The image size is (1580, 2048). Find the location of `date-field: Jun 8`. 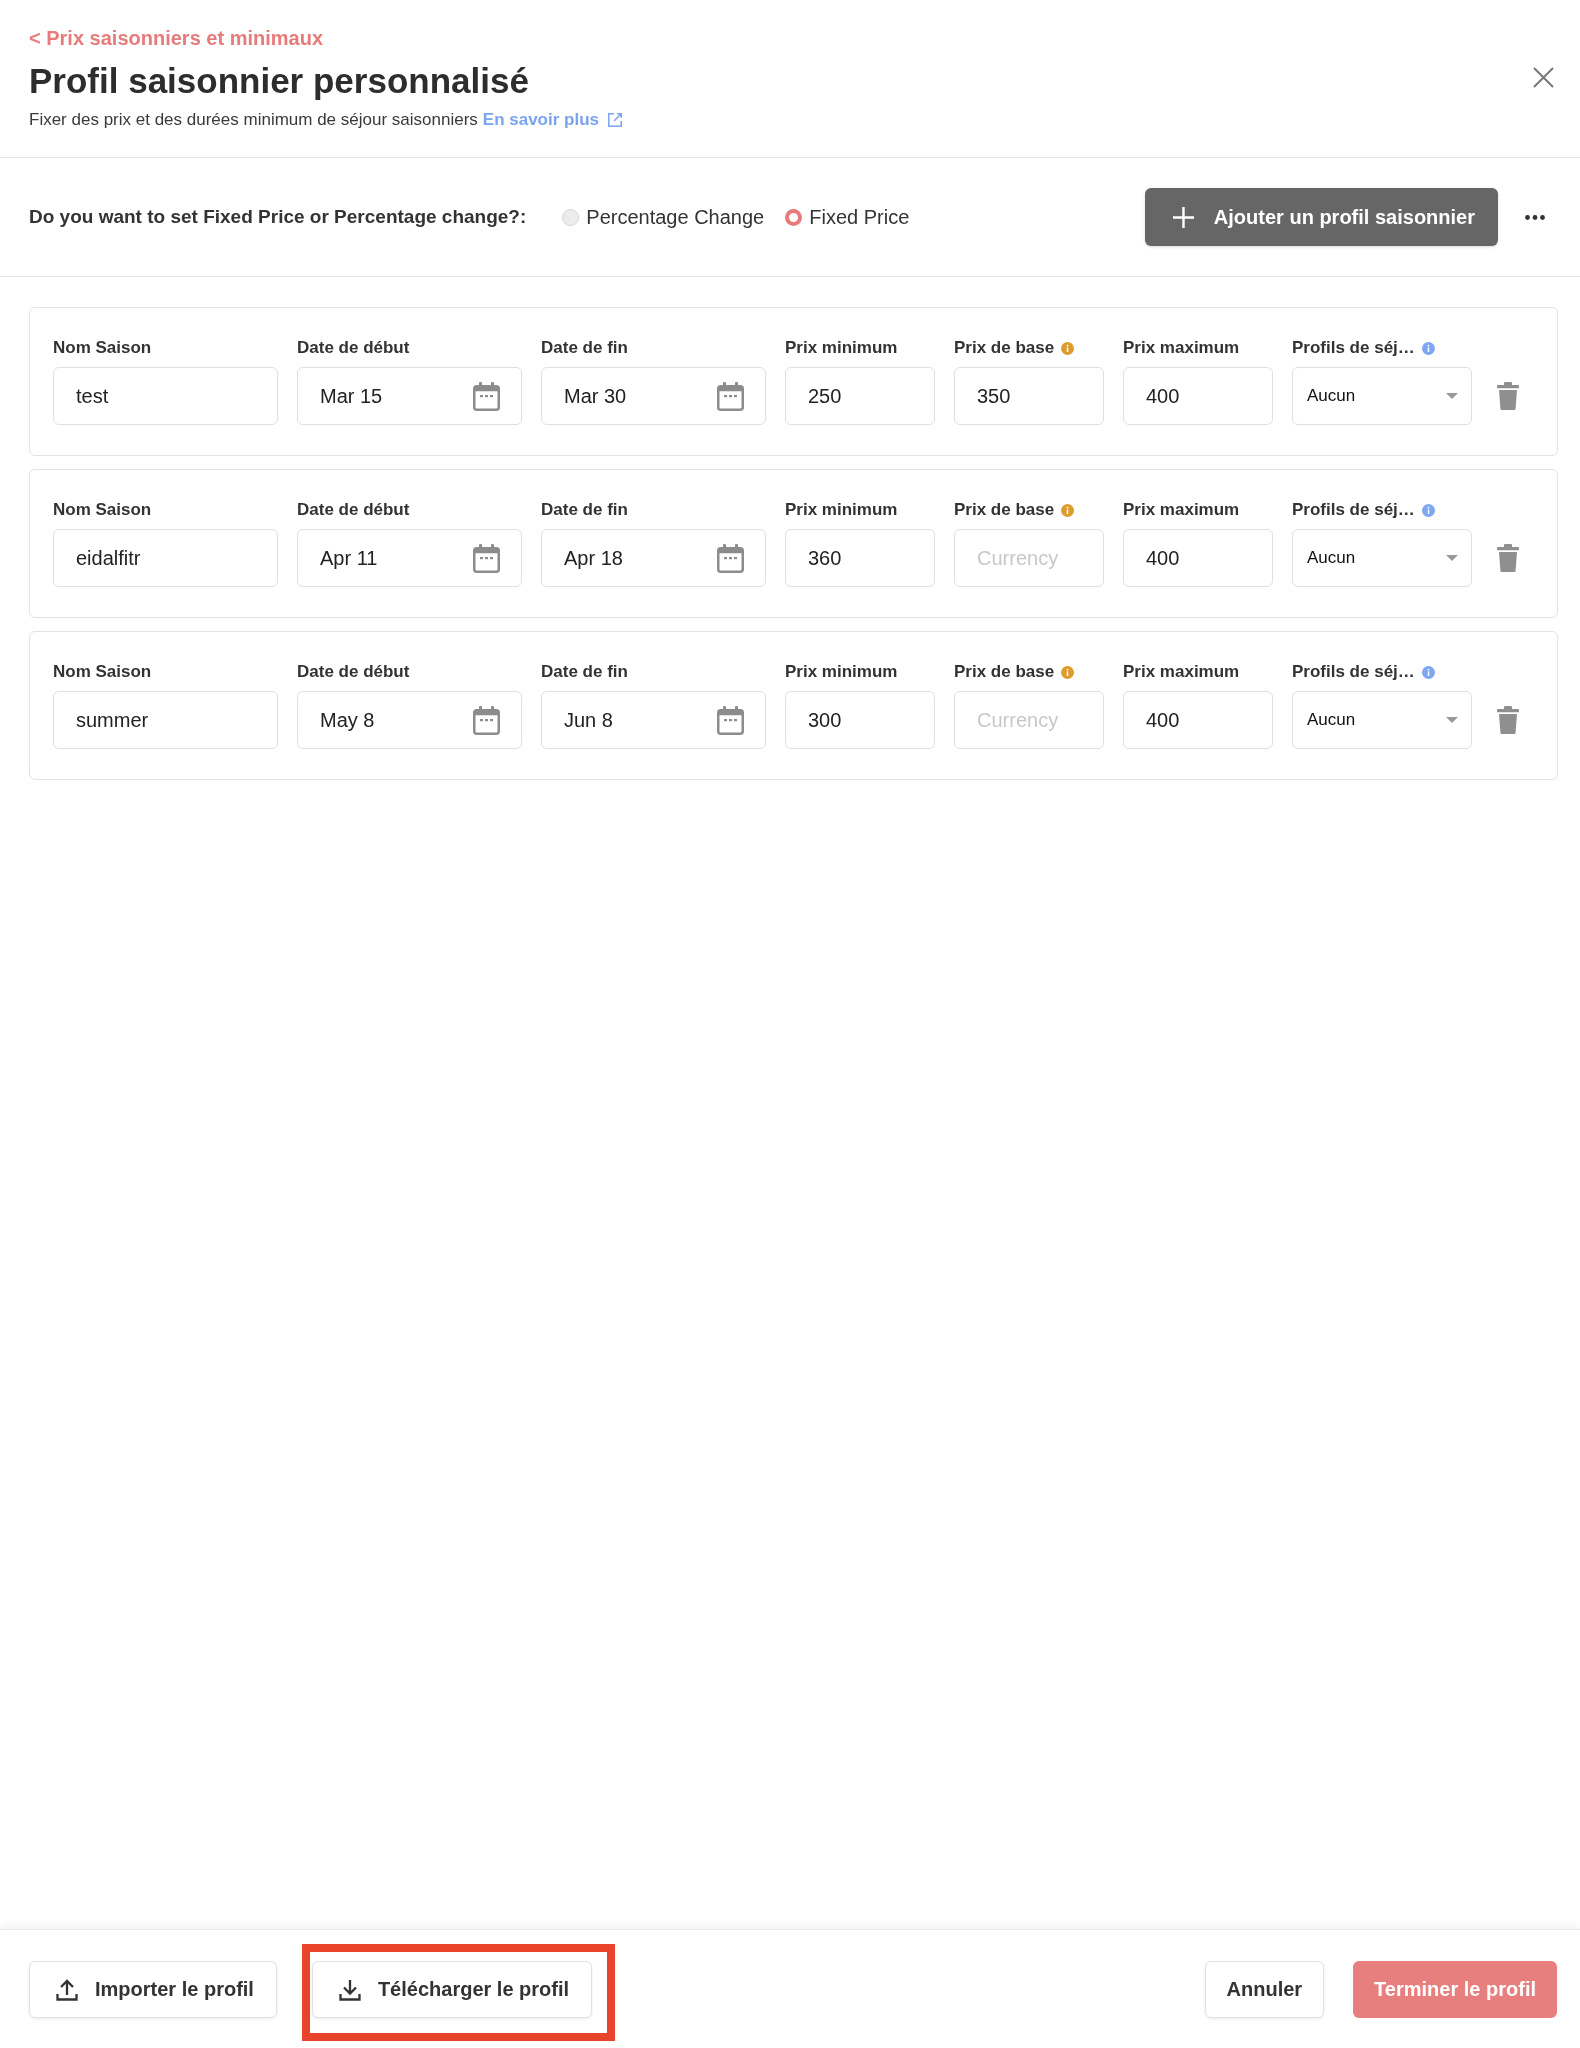

date-field: Jun 8 is located at coordinates (653, 720).